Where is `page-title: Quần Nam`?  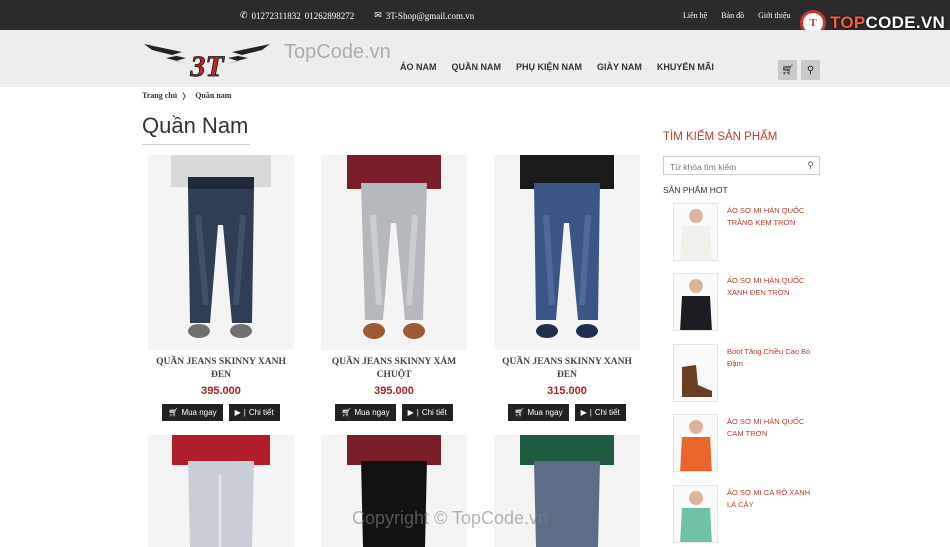 page-title: Quần Nam is located at coordinates (195, 125).